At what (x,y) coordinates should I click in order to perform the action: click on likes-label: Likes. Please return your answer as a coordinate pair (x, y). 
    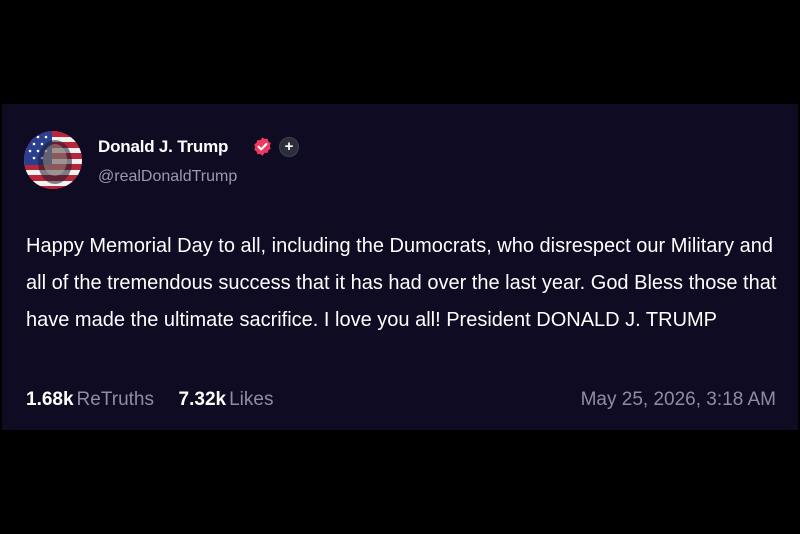
    Looking at the image, I should click on (251, 399).